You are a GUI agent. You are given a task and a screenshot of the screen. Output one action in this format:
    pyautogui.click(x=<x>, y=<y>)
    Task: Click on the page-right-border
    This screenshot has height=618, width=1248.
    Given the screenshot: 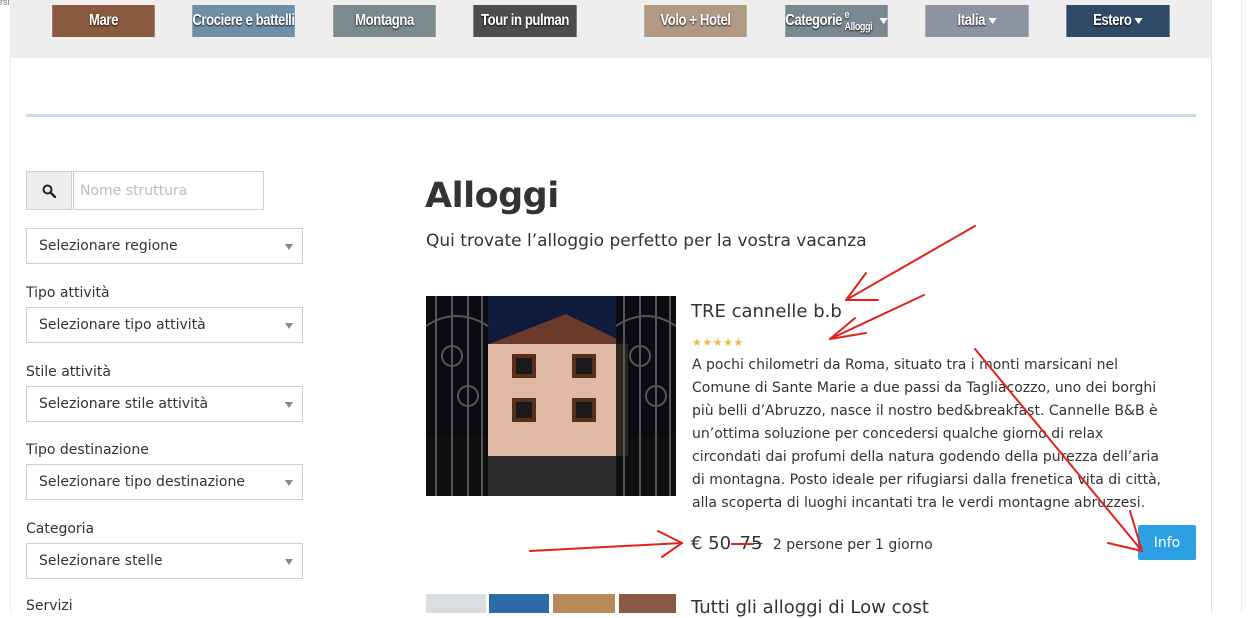 What is the action you would take?
    pyautogui.click(x=1211, y=306)
    